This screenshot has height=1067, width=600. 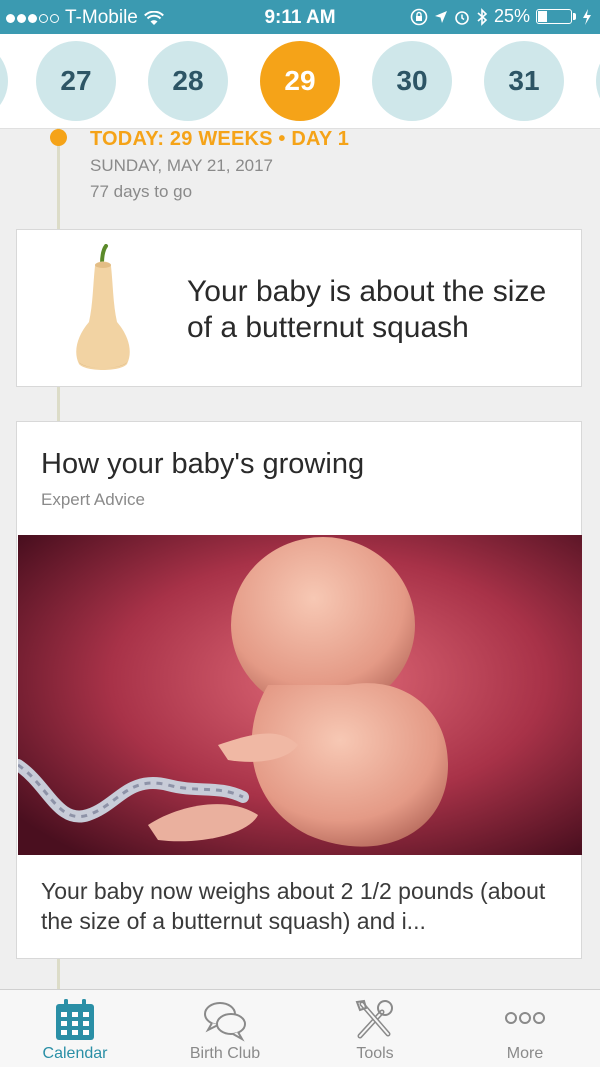 I want to click on week-circle-29-selected: 29, so click(x=300, y=81).